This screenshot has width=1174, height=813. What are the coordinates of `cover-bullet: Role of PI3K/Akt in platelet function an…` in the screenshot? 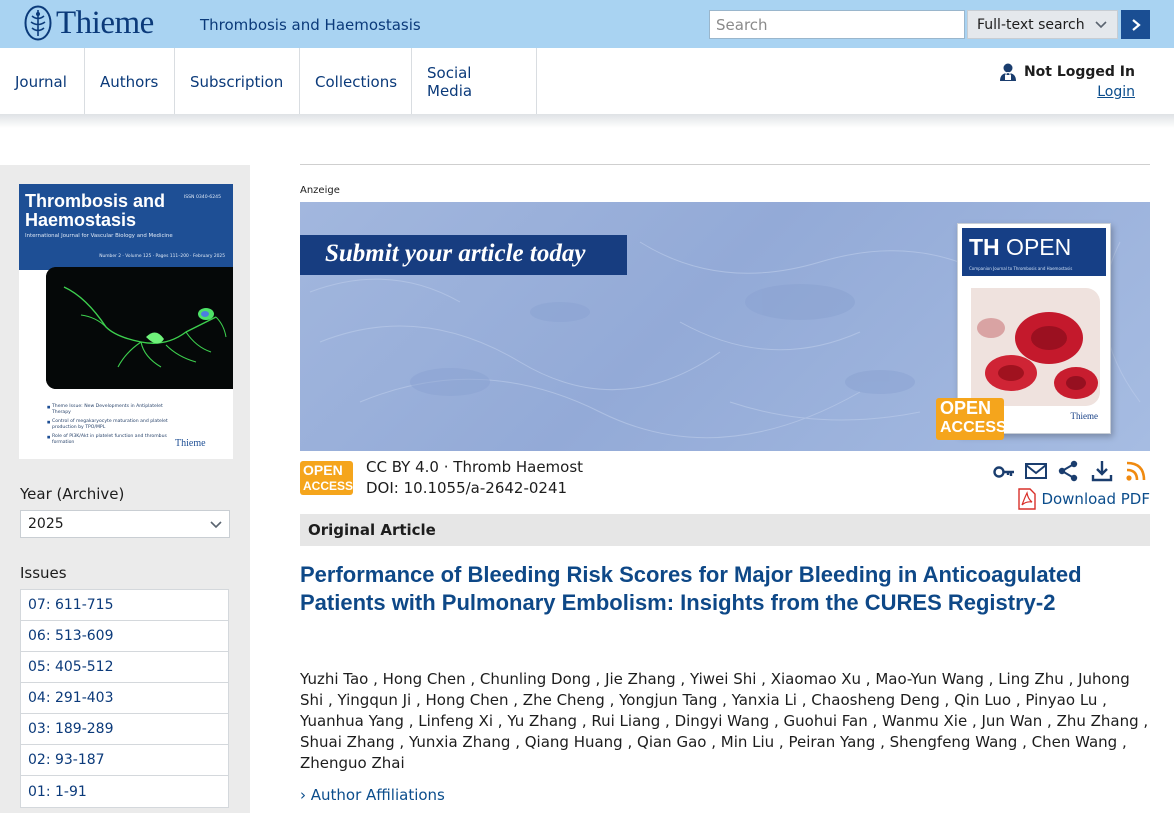 It's located at (112, 440).